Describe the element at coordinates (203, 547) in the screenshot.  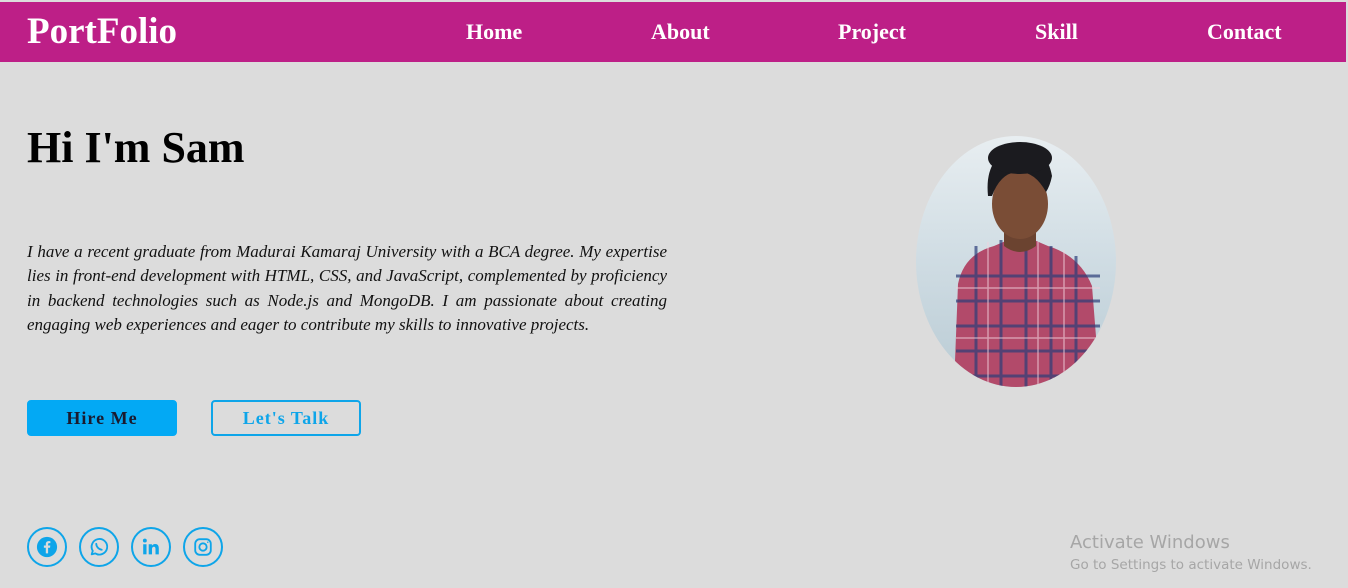
I see `instagram-icon` at that location.